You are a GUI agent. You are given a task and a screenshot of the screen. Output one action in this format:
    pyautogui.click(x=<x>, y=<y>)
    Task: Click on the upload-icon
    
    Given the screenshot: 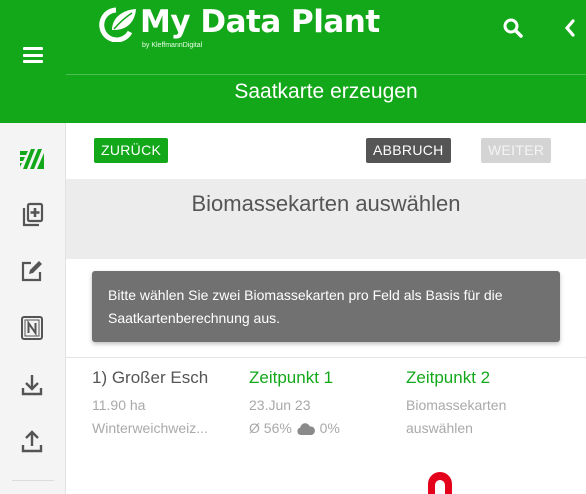 What is the action you would take?
    pyautogui.click(x=32, y=442)
    